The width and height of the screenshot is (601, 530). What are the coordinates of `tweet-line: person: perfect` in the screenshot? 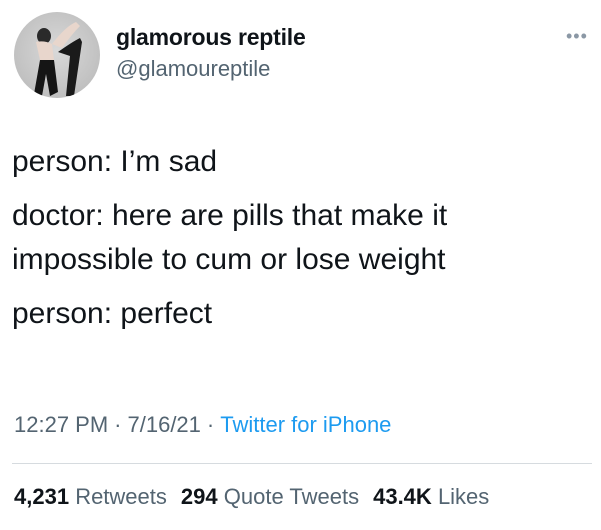 It's located at (112, 313).